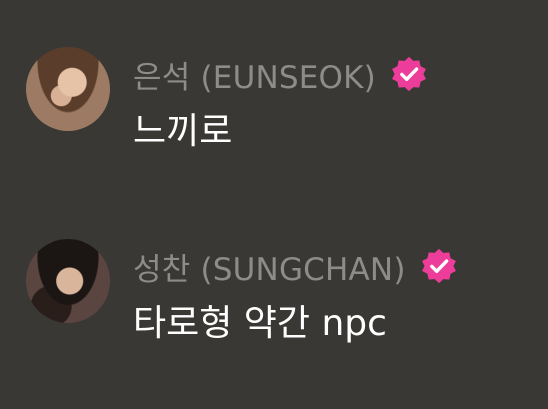 This screenshot has height=409, width=548. Describe the element at coordinates (269, 269) in the screenshot. I see `author-name: 성찬 (SUNGCHAN)` at that location.